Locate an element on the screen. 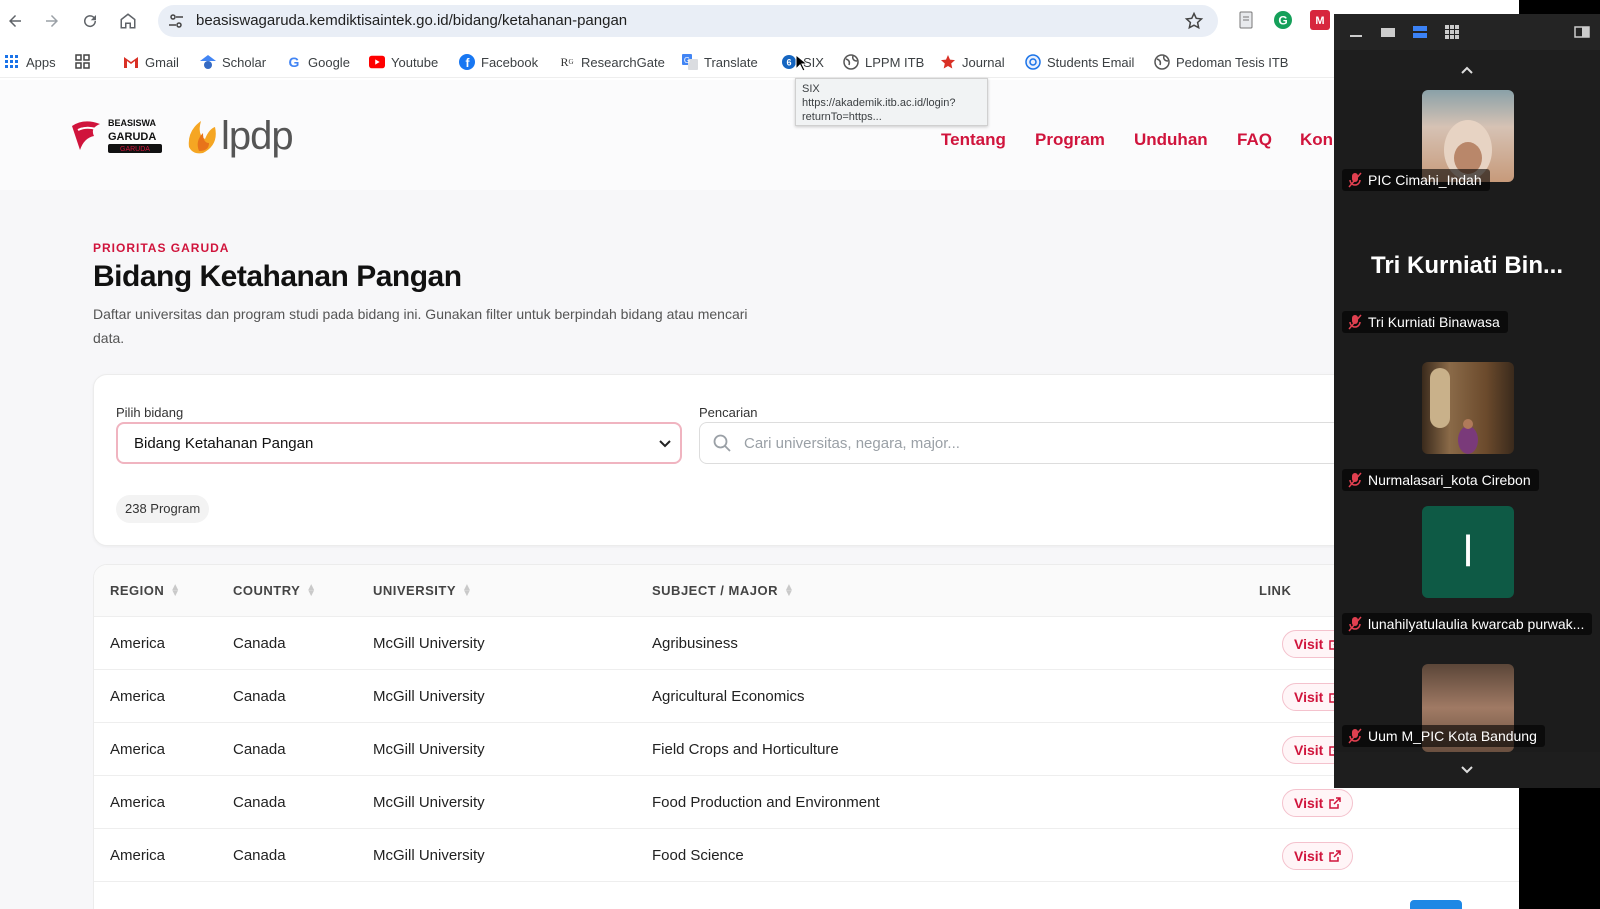  mendeley-icon: M is located at coordinates (1321, 21).